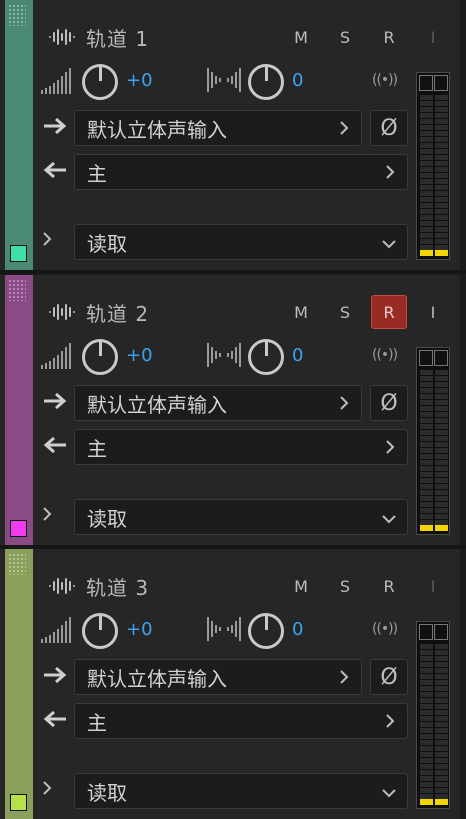 This screenshot has height=819, width=466. Describe the element at coordinates (117, 312) in the screenshot. I see `track-name: 轨道 2` at that location.